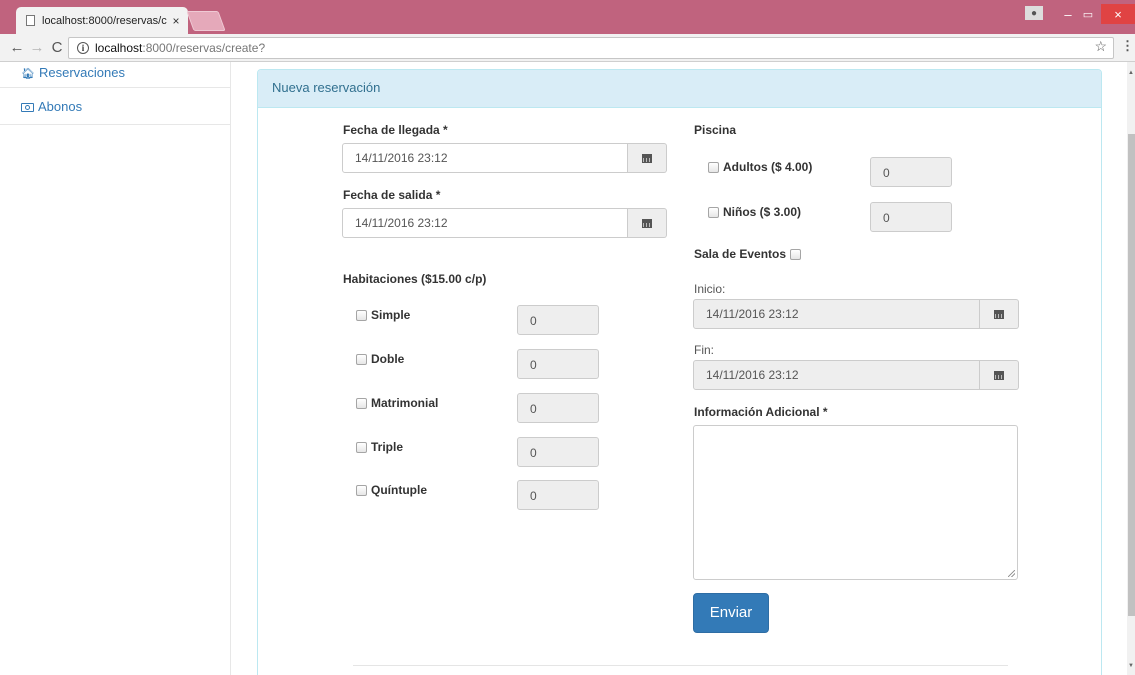  What do you see at coordinates (558, 452) in the screenshot?
I see `room-triple-quantity: 0` at bounding box center [558, 452].